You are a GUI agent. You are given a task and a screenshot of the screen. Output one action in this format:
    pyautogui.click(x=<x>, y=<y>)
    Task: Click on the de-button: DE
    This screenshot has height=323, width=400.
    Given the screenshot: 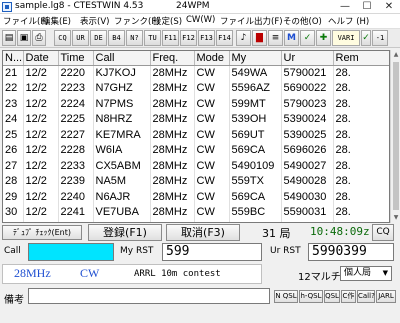 What is the action you would take?
    pyautogui.click(x=98, y=38)
    